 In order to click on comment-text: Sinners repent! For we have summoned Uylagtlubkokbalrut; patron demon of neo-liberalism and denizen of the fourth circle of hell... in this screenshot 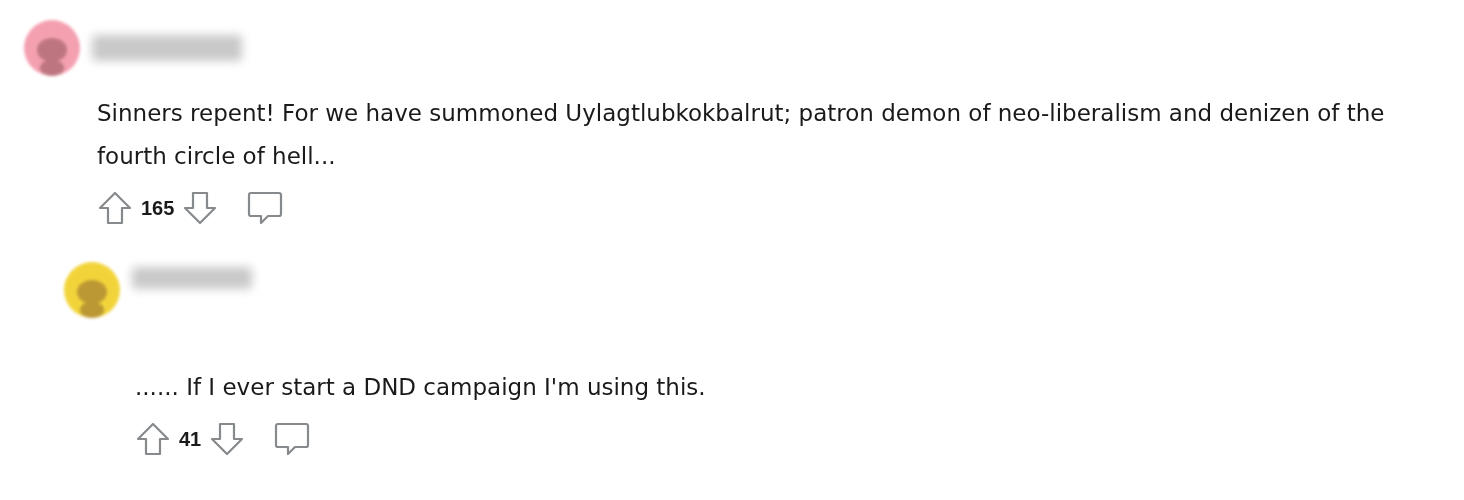, I will do `click(741, 135)`.